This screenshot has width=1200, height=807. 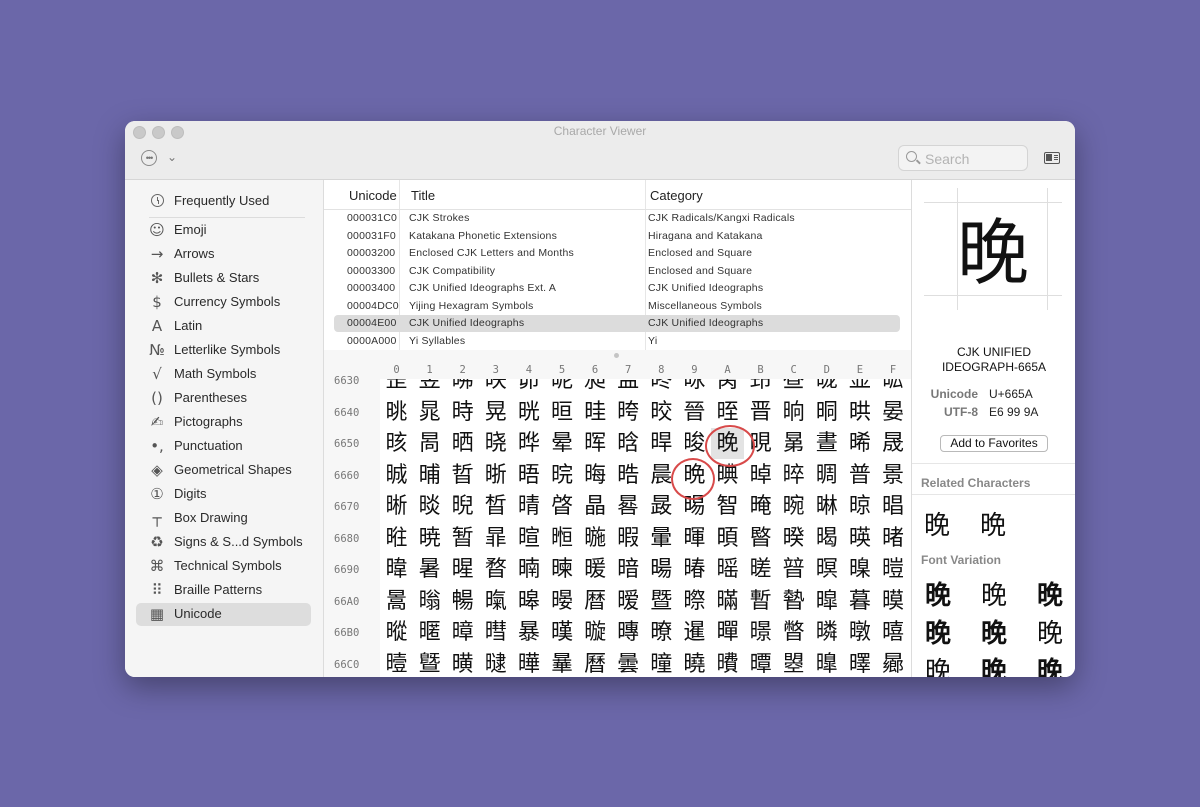 What do you see at coordinates (528, 443) in the screenshot?
I see `glyph-cell: 晔` at bounding box center [528, 443].